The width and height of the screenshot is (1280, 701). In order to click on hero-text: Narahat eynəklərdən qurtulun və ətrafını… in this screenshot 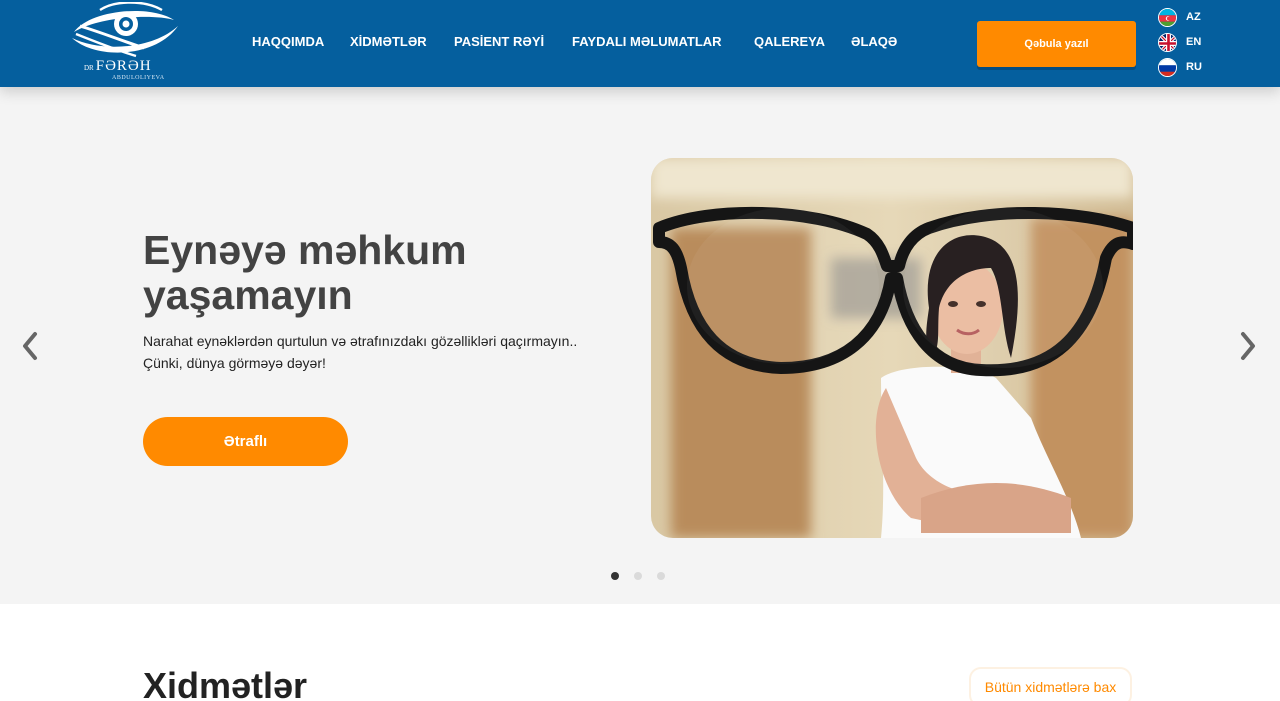, I will do `click(360, 352)`.